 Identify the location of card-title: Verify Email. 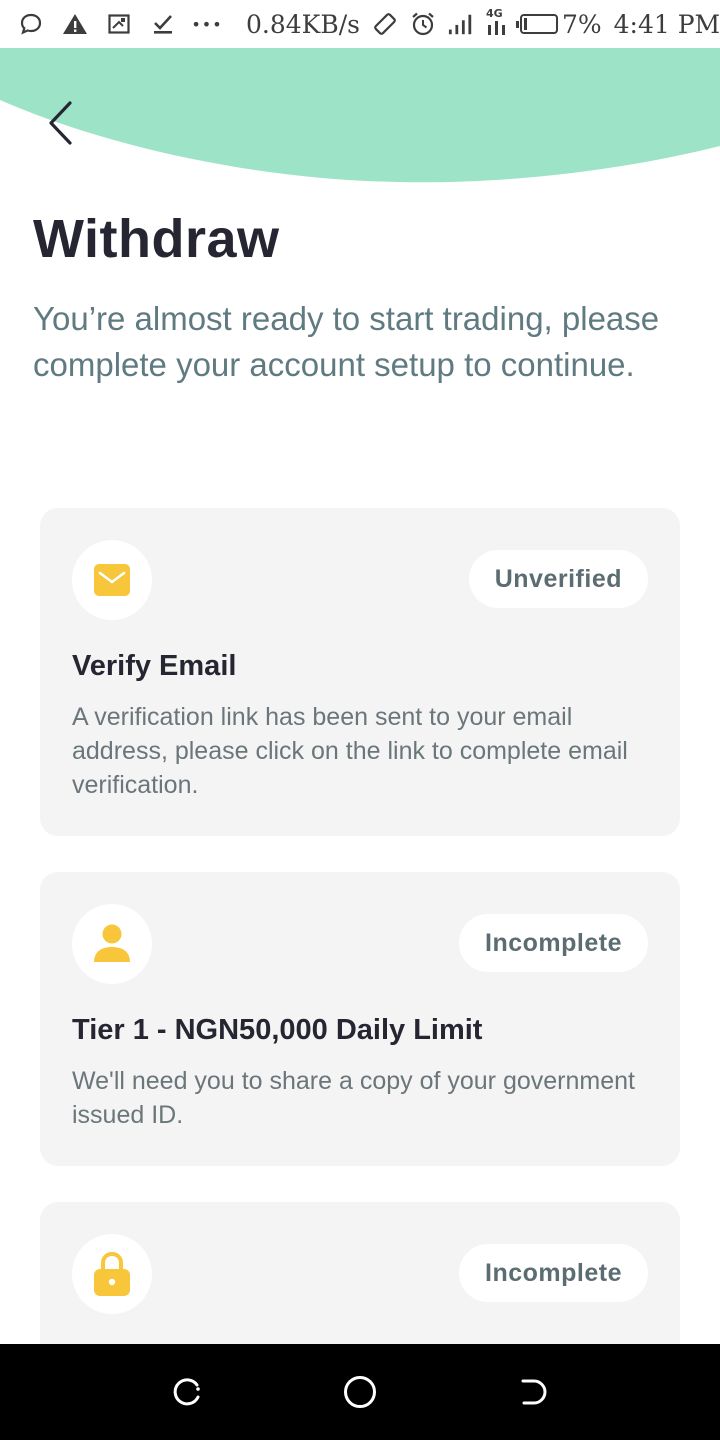
(154, 666).